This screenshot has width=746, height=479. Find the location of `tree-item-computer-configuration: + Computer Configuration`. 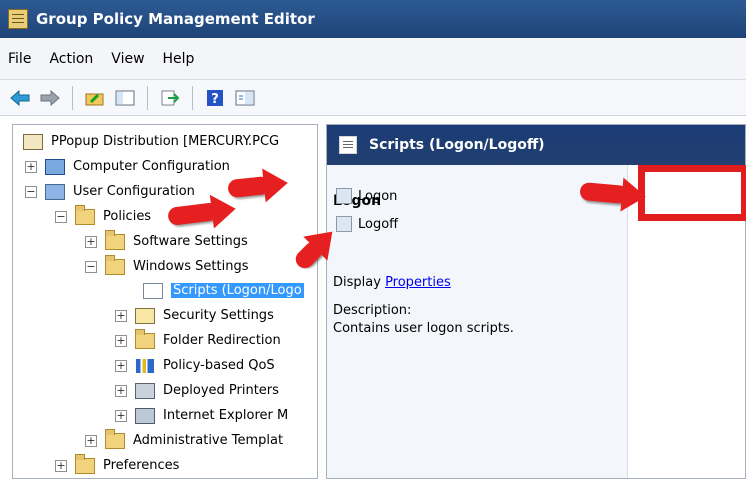

tree-item-computer-configuration: + Computer Configuration is located at coordinates (127, 166).